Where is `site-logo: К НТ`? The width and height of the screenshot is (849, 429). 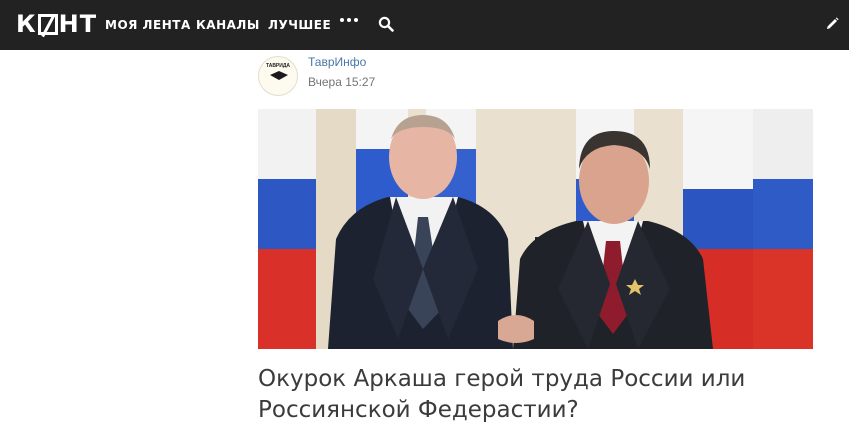
site-logo: К НТ is located at coordinates (57, 24).